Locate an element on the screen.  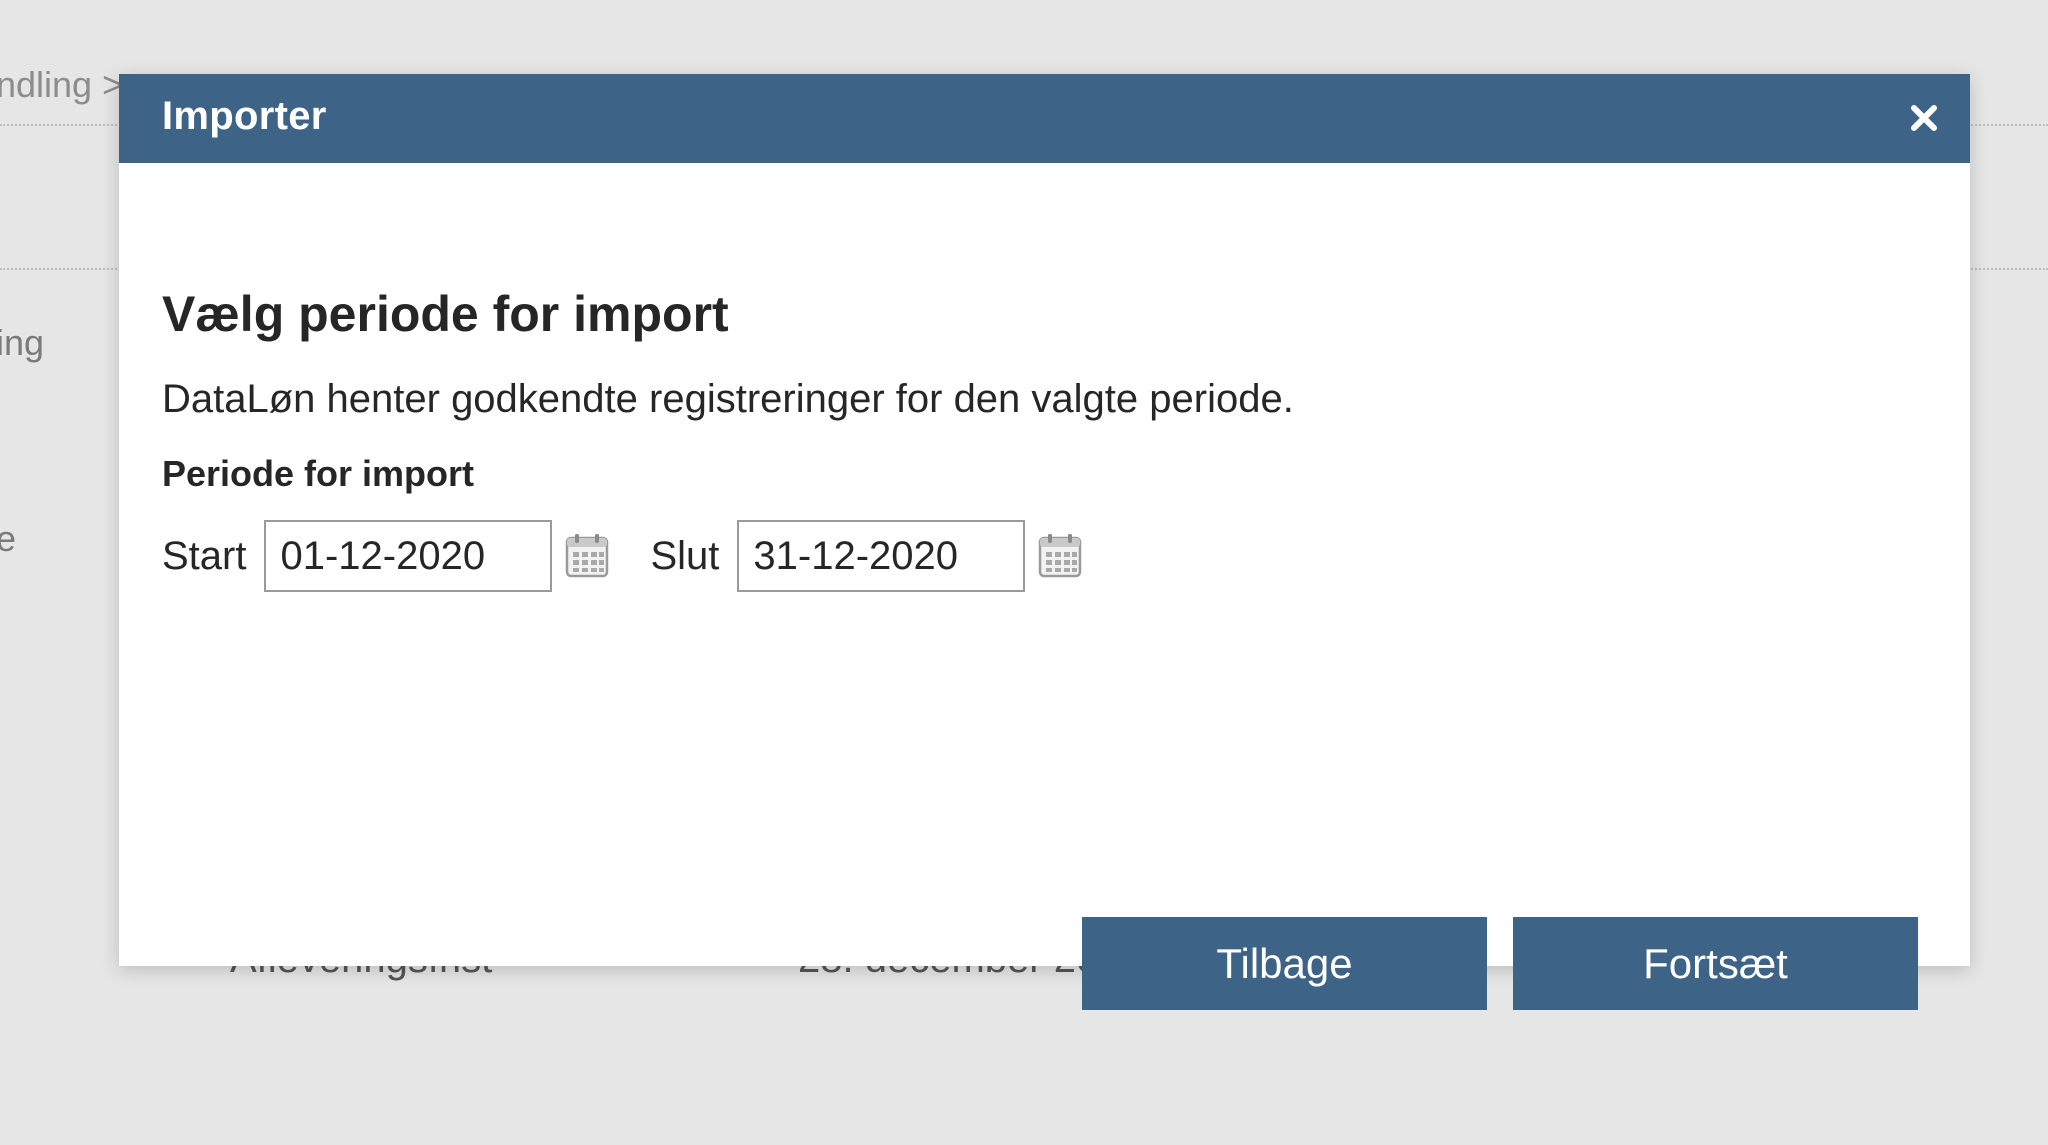
dialog-title: Importer is located at coordinates (244, 116).